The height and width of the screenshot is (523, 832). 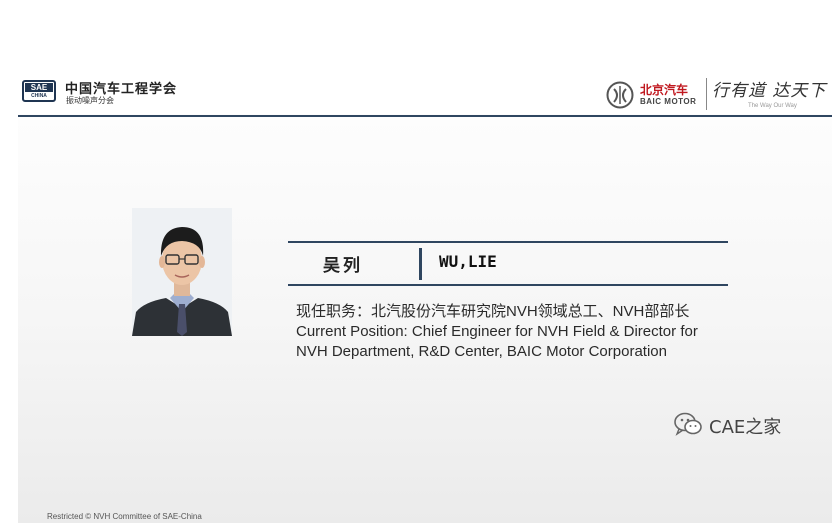 I want to click on wechat-icon, so click(x=688, y=424).